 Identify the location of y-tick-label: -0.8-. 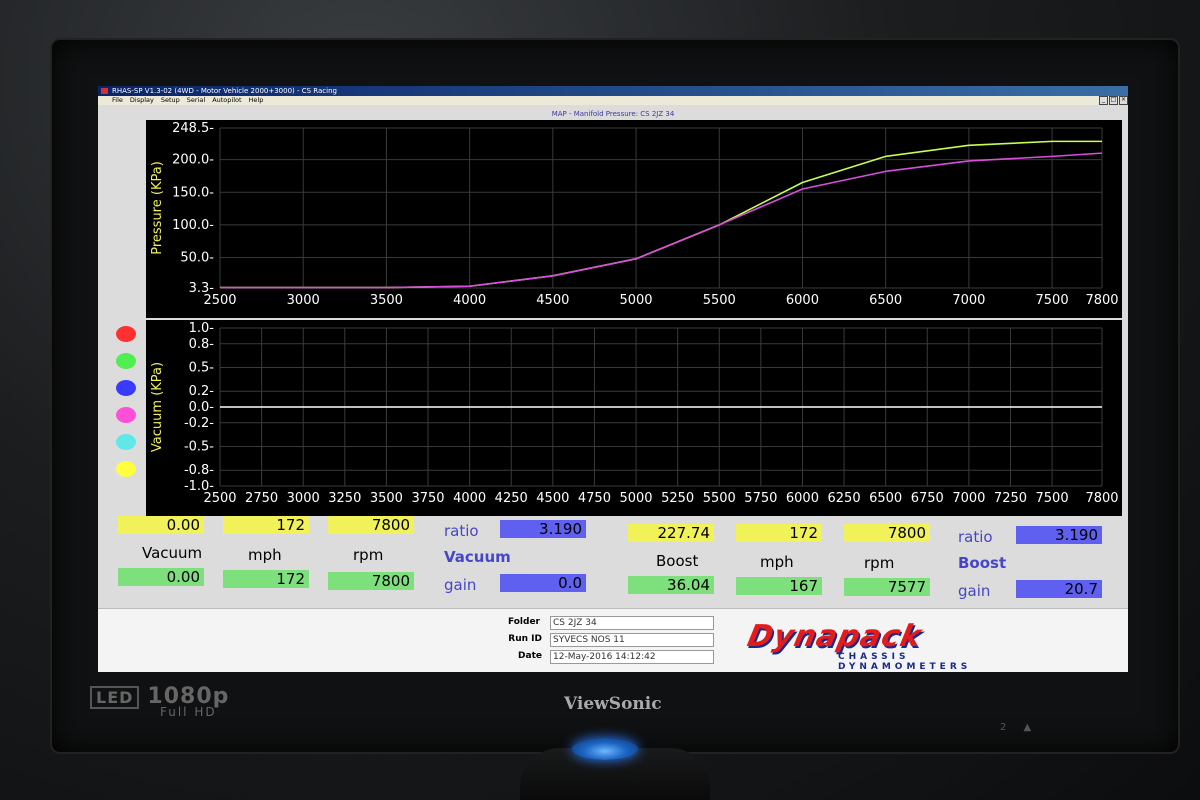
(199, 470).